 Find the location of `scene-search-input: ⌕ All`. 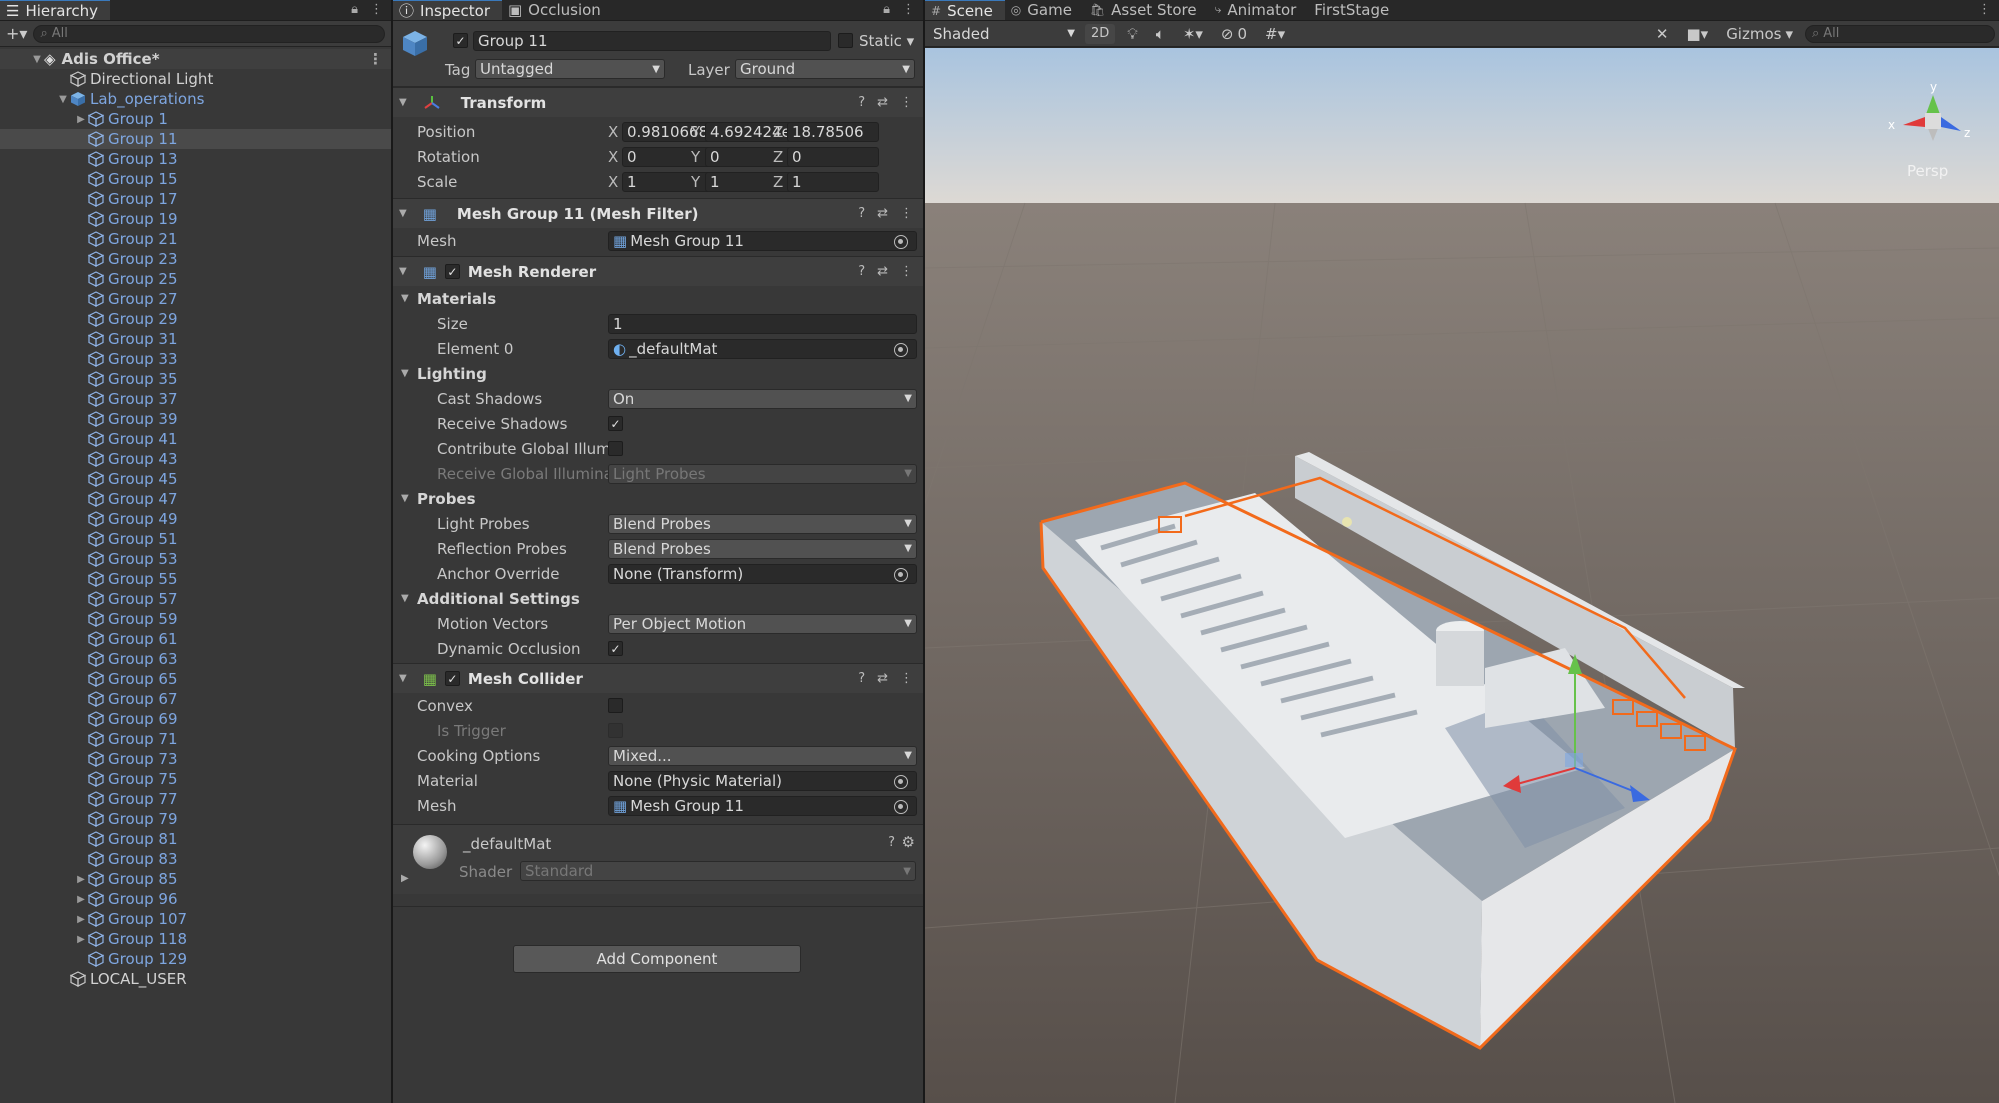

scene-search-input: ⌕ All is located at coordinates (1900, 33).